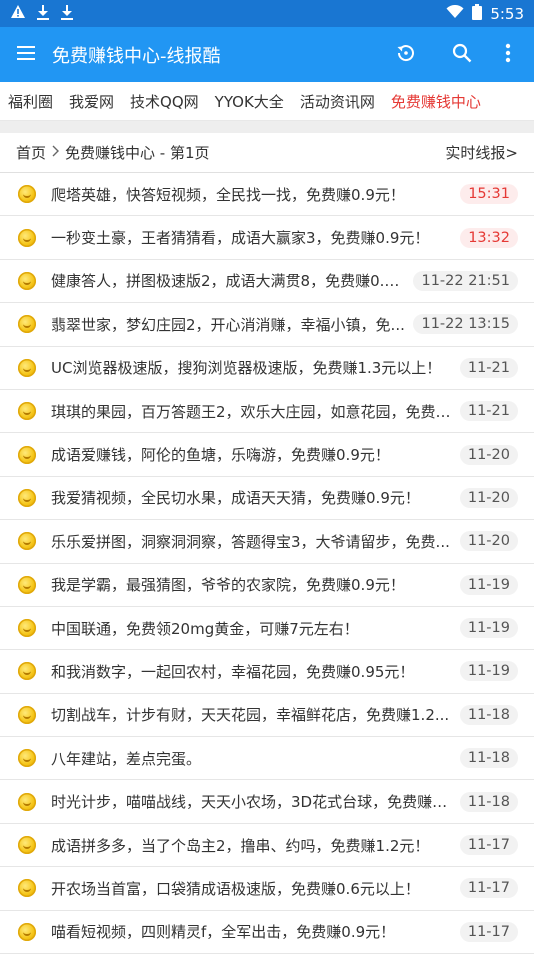 The image size is (534, 954). I want to click on breadcrumb-path: 首页 免费赚钱中心 - 第1页, so click(113, 152).